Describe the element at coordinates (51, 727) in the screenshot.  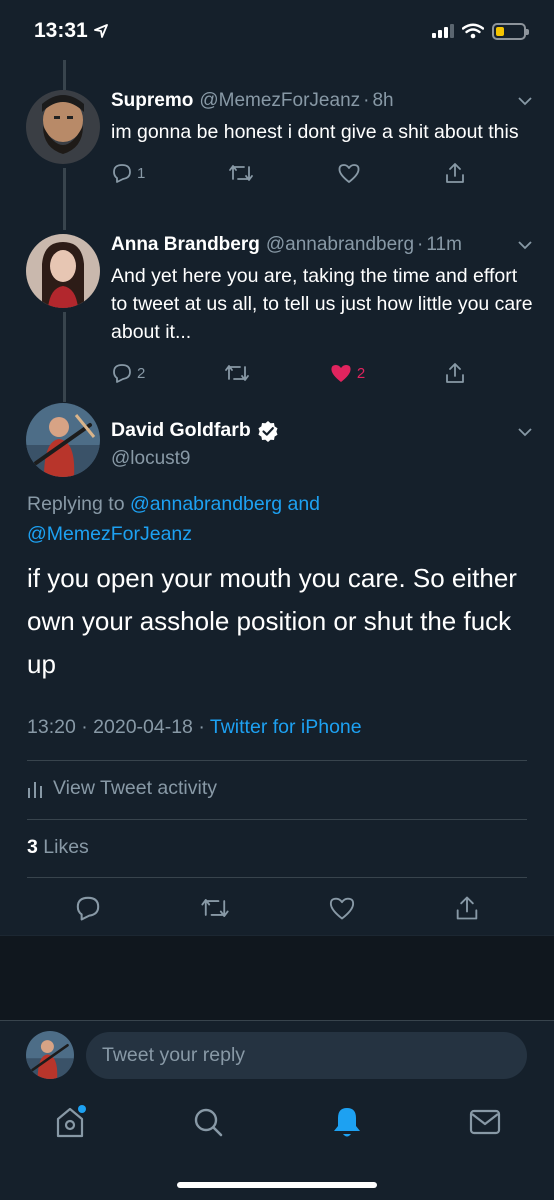
I see `tweet-time: 13:20` at that location.